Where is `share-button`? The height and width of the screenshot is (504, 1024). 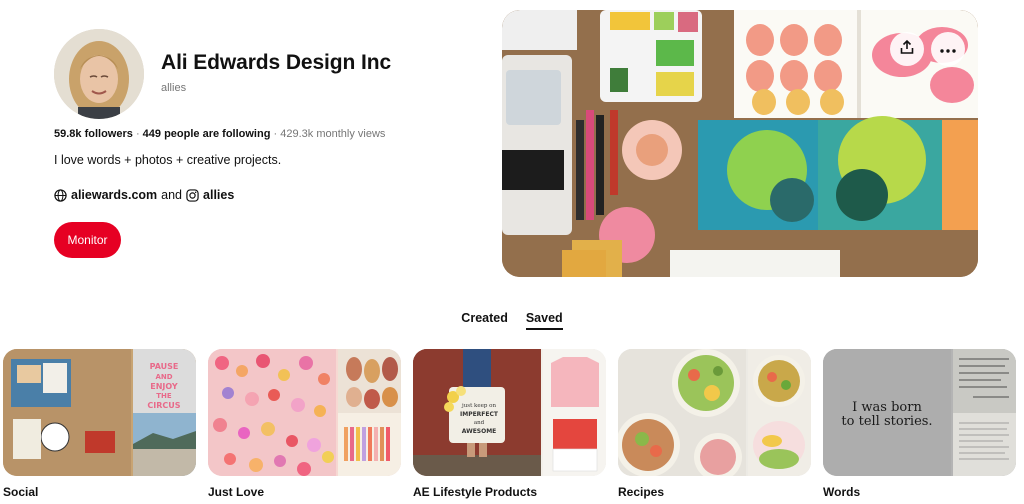 share-button is located at coordinates (907, 49).